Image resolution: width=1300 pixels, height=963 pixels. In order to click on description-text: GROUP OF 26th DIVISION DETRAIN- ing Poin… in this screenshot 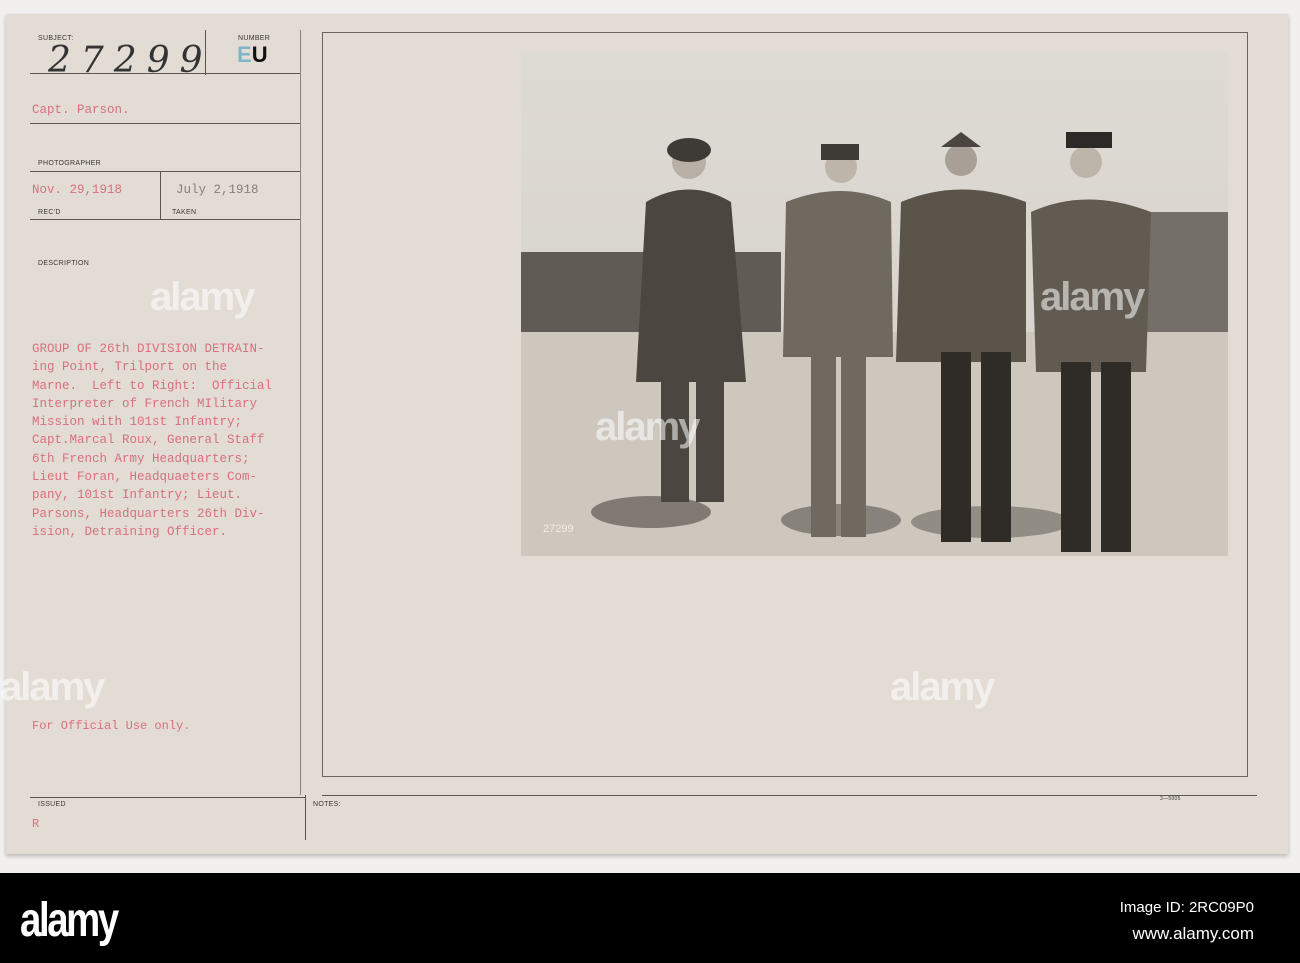, I will do `click(152, 440)`.